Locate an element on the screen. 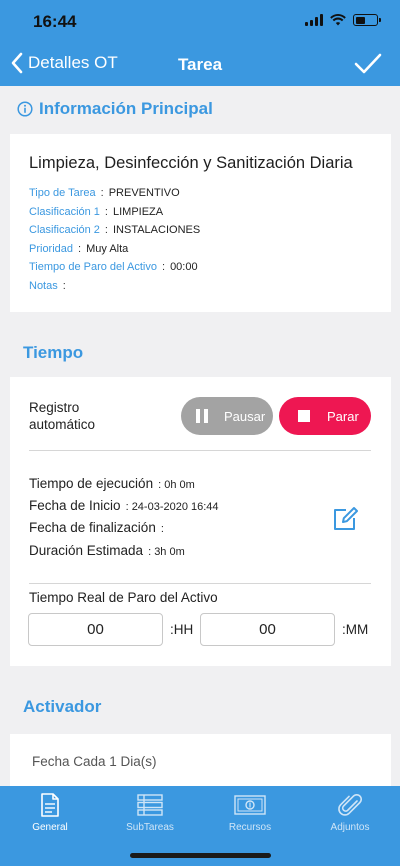  money-icon is located at coordinates (250, 805).